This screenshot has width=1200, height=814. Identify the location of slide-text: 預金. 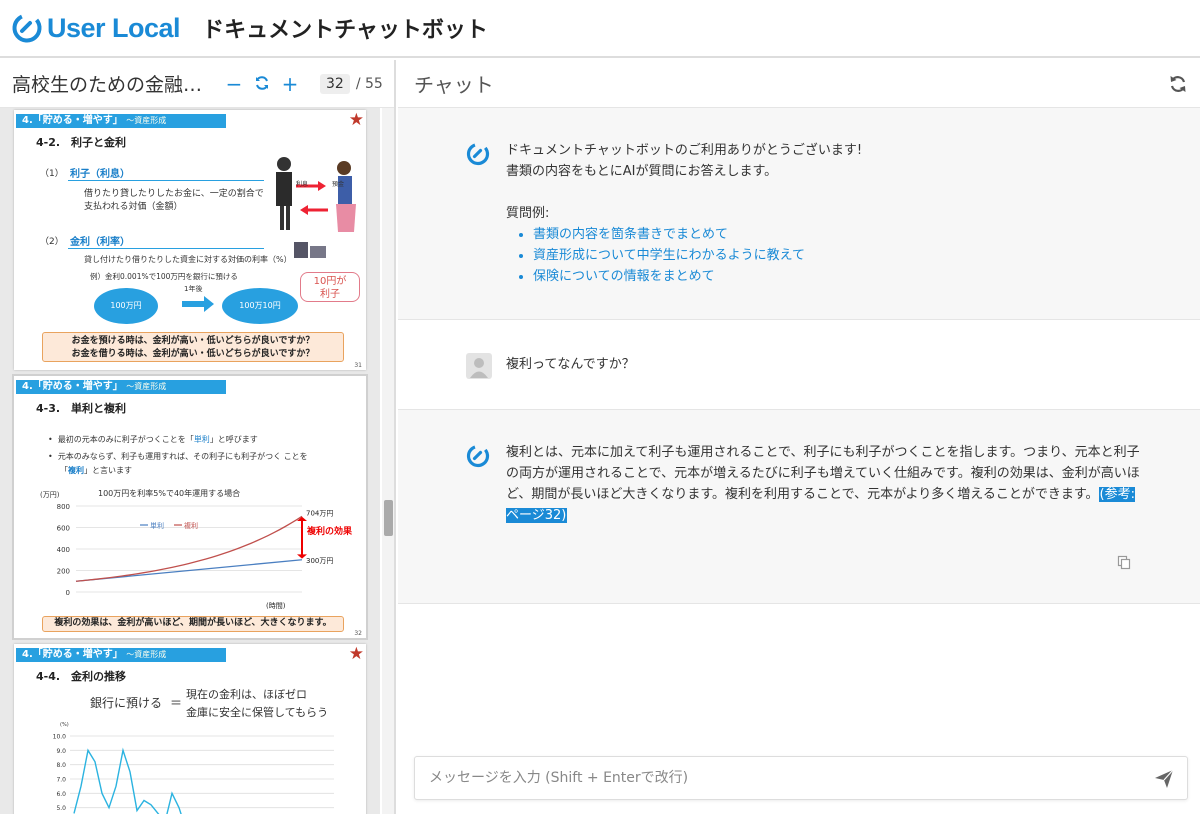
(338, 184).